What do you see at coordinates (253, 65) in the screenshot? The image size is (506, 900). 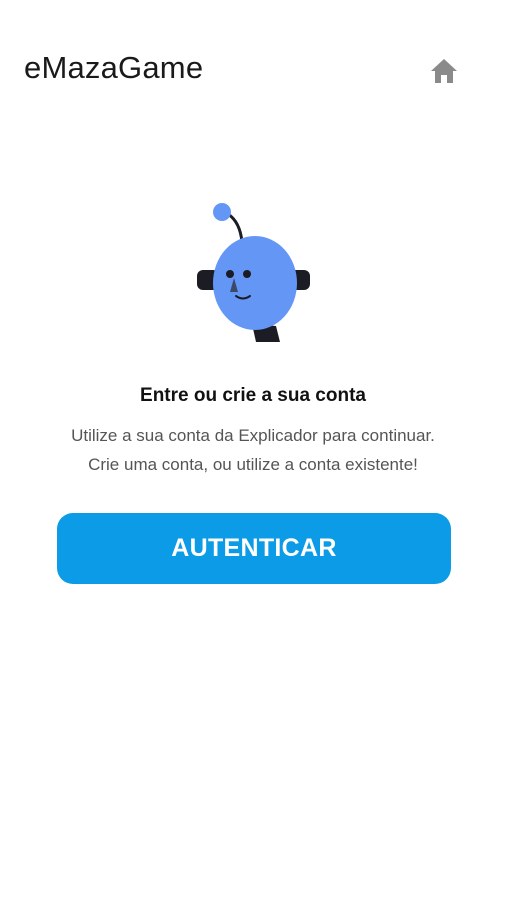 I see `app-header: eMazaGame` at bounding box center [253, 65].